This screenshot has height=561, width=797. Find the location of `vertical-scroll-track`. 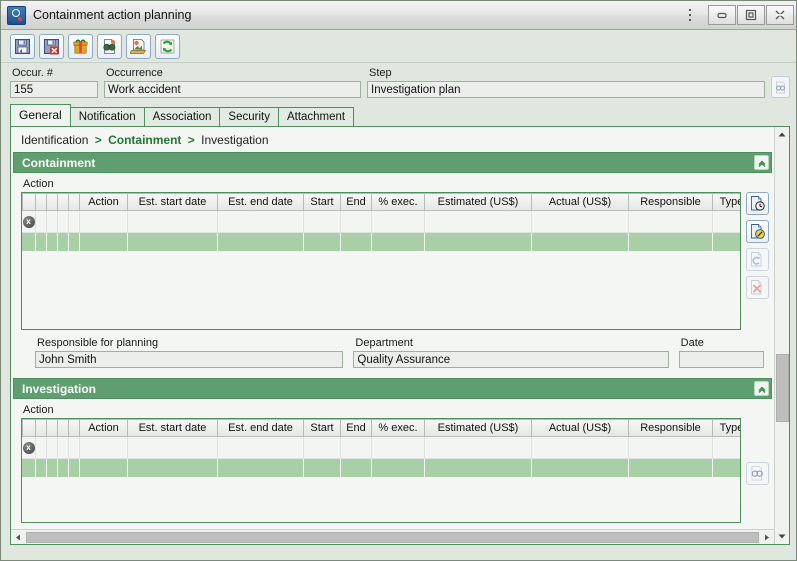

vertical-scroll-track is located at coordinates (782, 335).